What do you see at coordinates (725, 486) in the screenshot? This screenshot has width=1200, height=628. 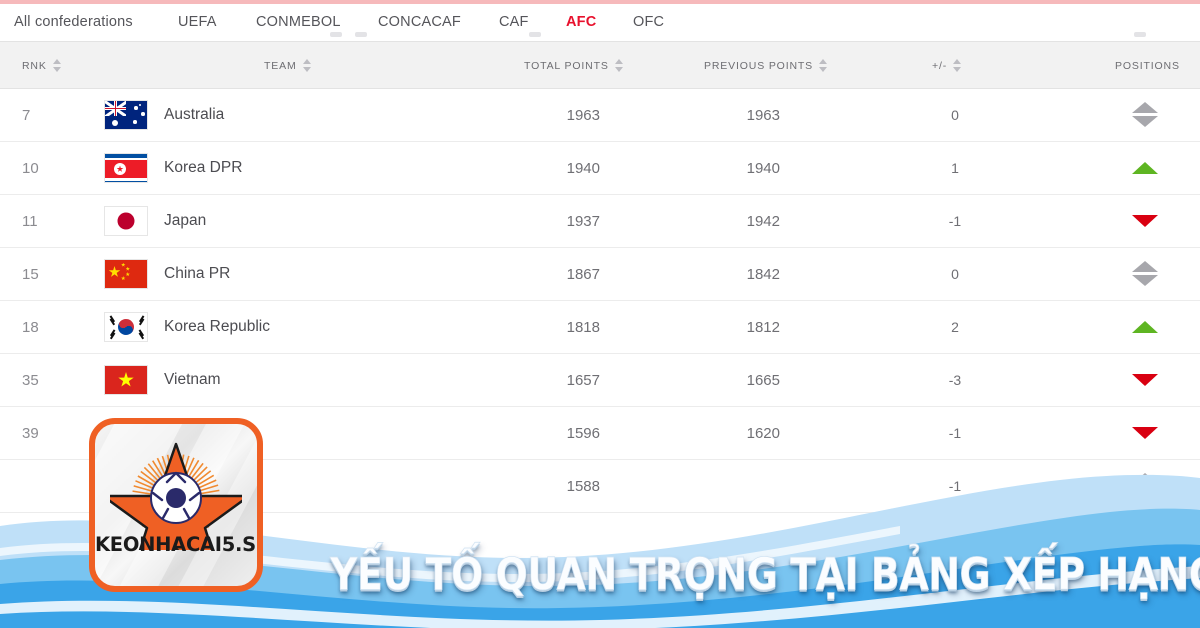 I see `cell-previous-points` at bounding box center [725, 486].